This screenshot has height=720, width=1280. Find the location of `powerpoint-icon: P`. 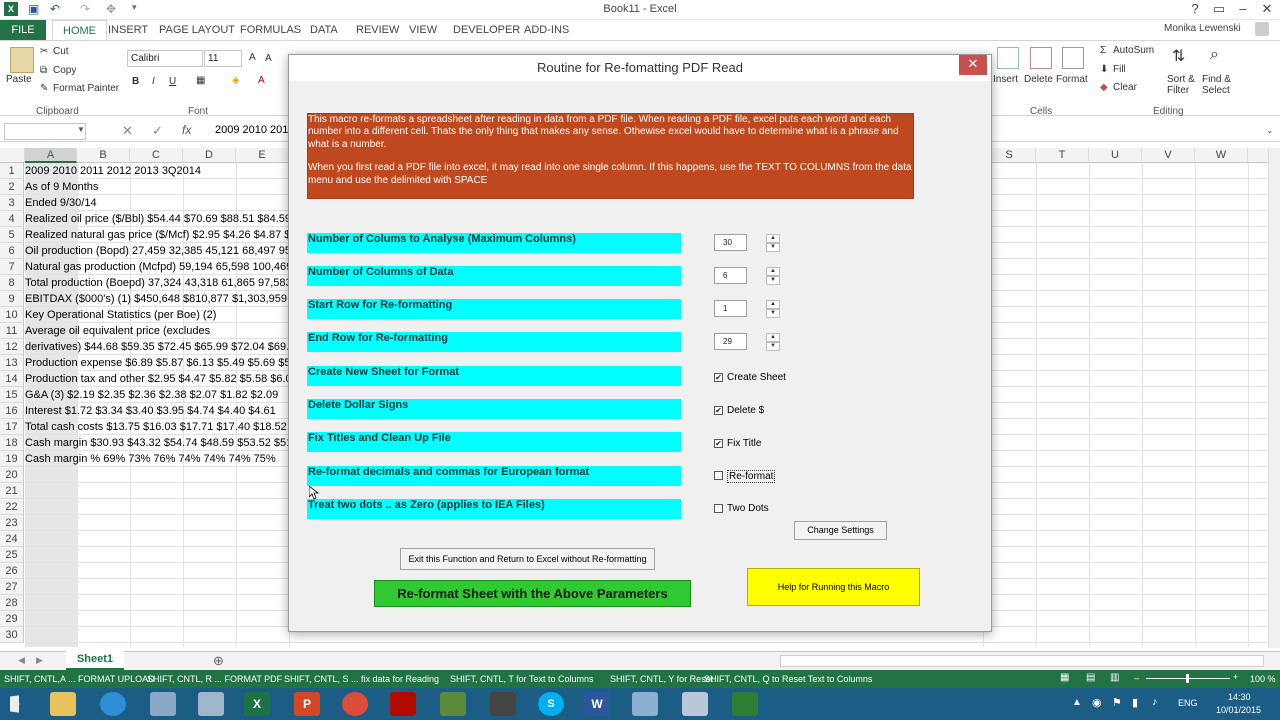

powerpoint-icon: P is located at coordinates (307, 704).